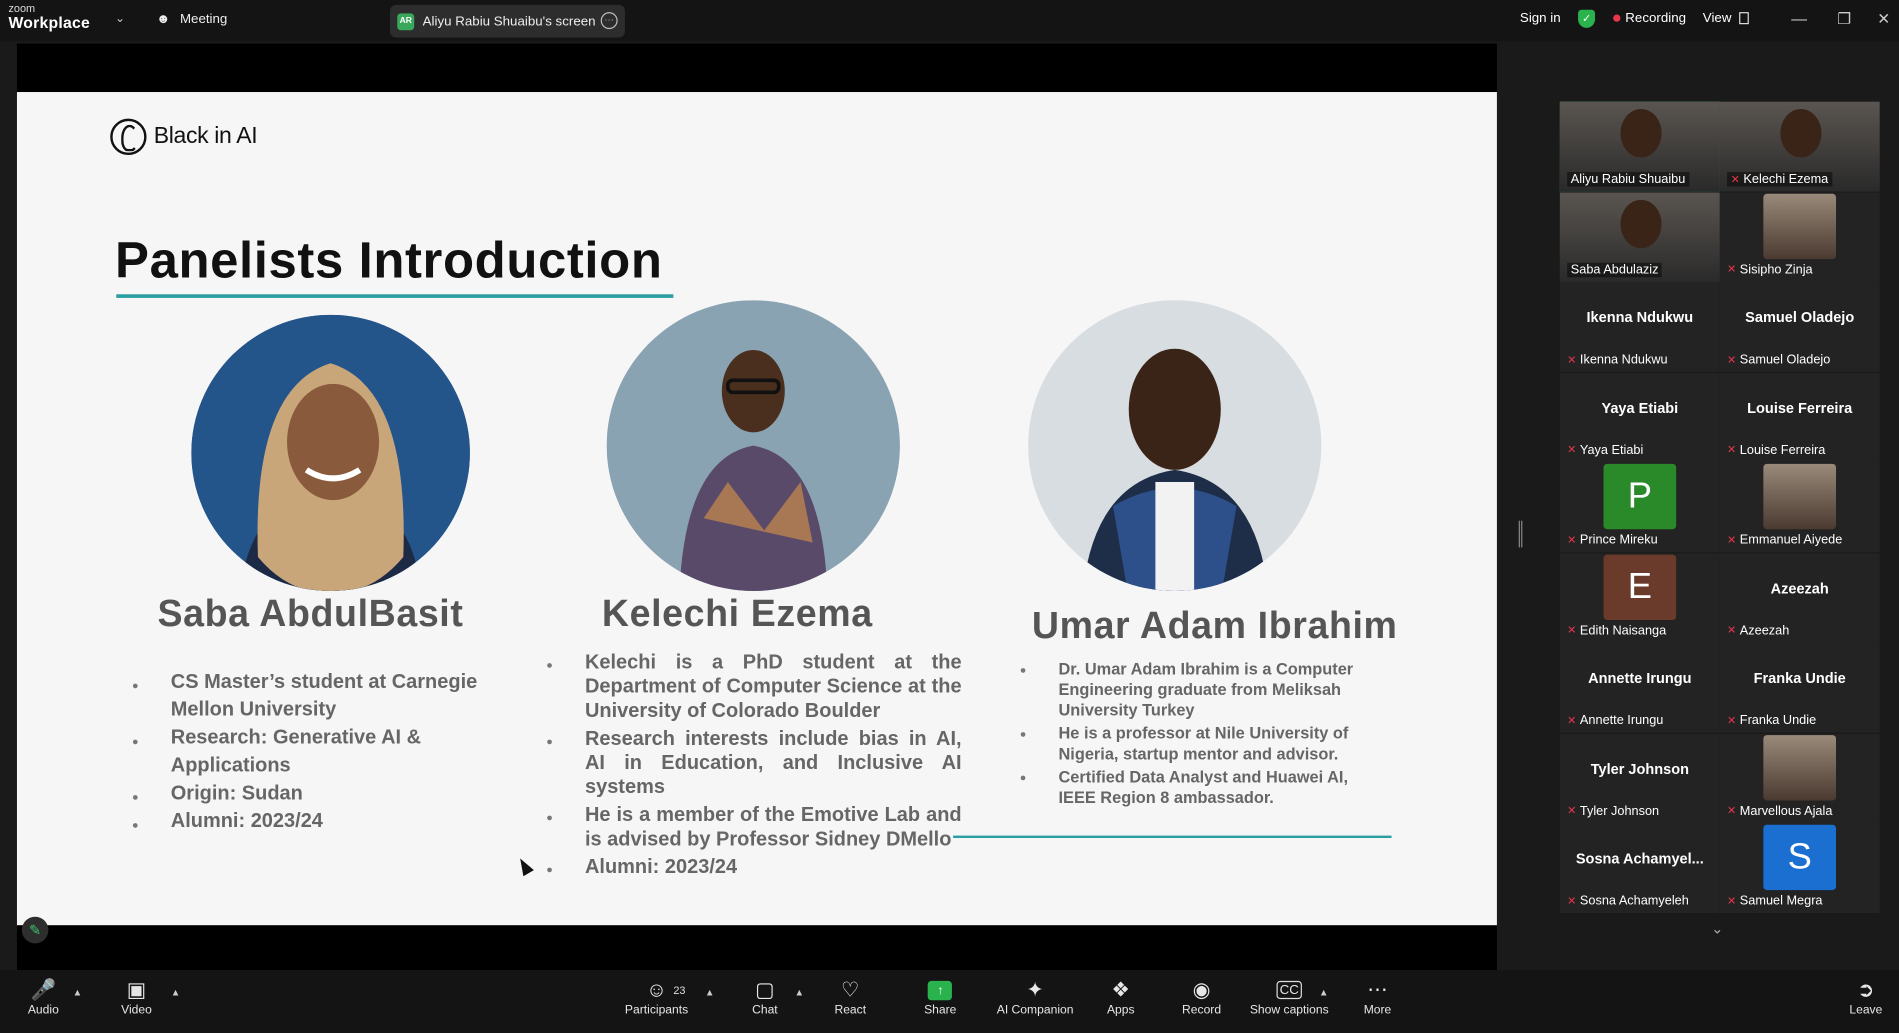  I want to click on view-button: View, so click(1725, 18).